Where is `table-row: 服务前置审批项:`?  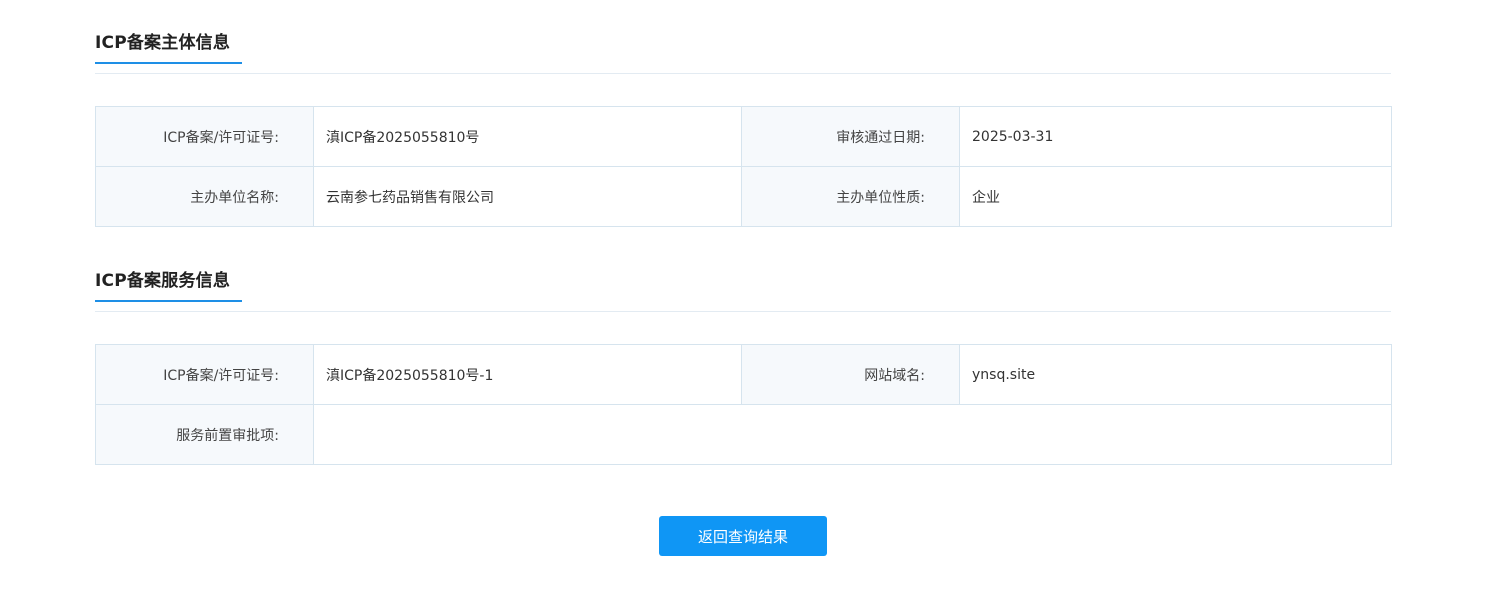 table-row: 服务前置审批项: is located at coordinates (743, 434).